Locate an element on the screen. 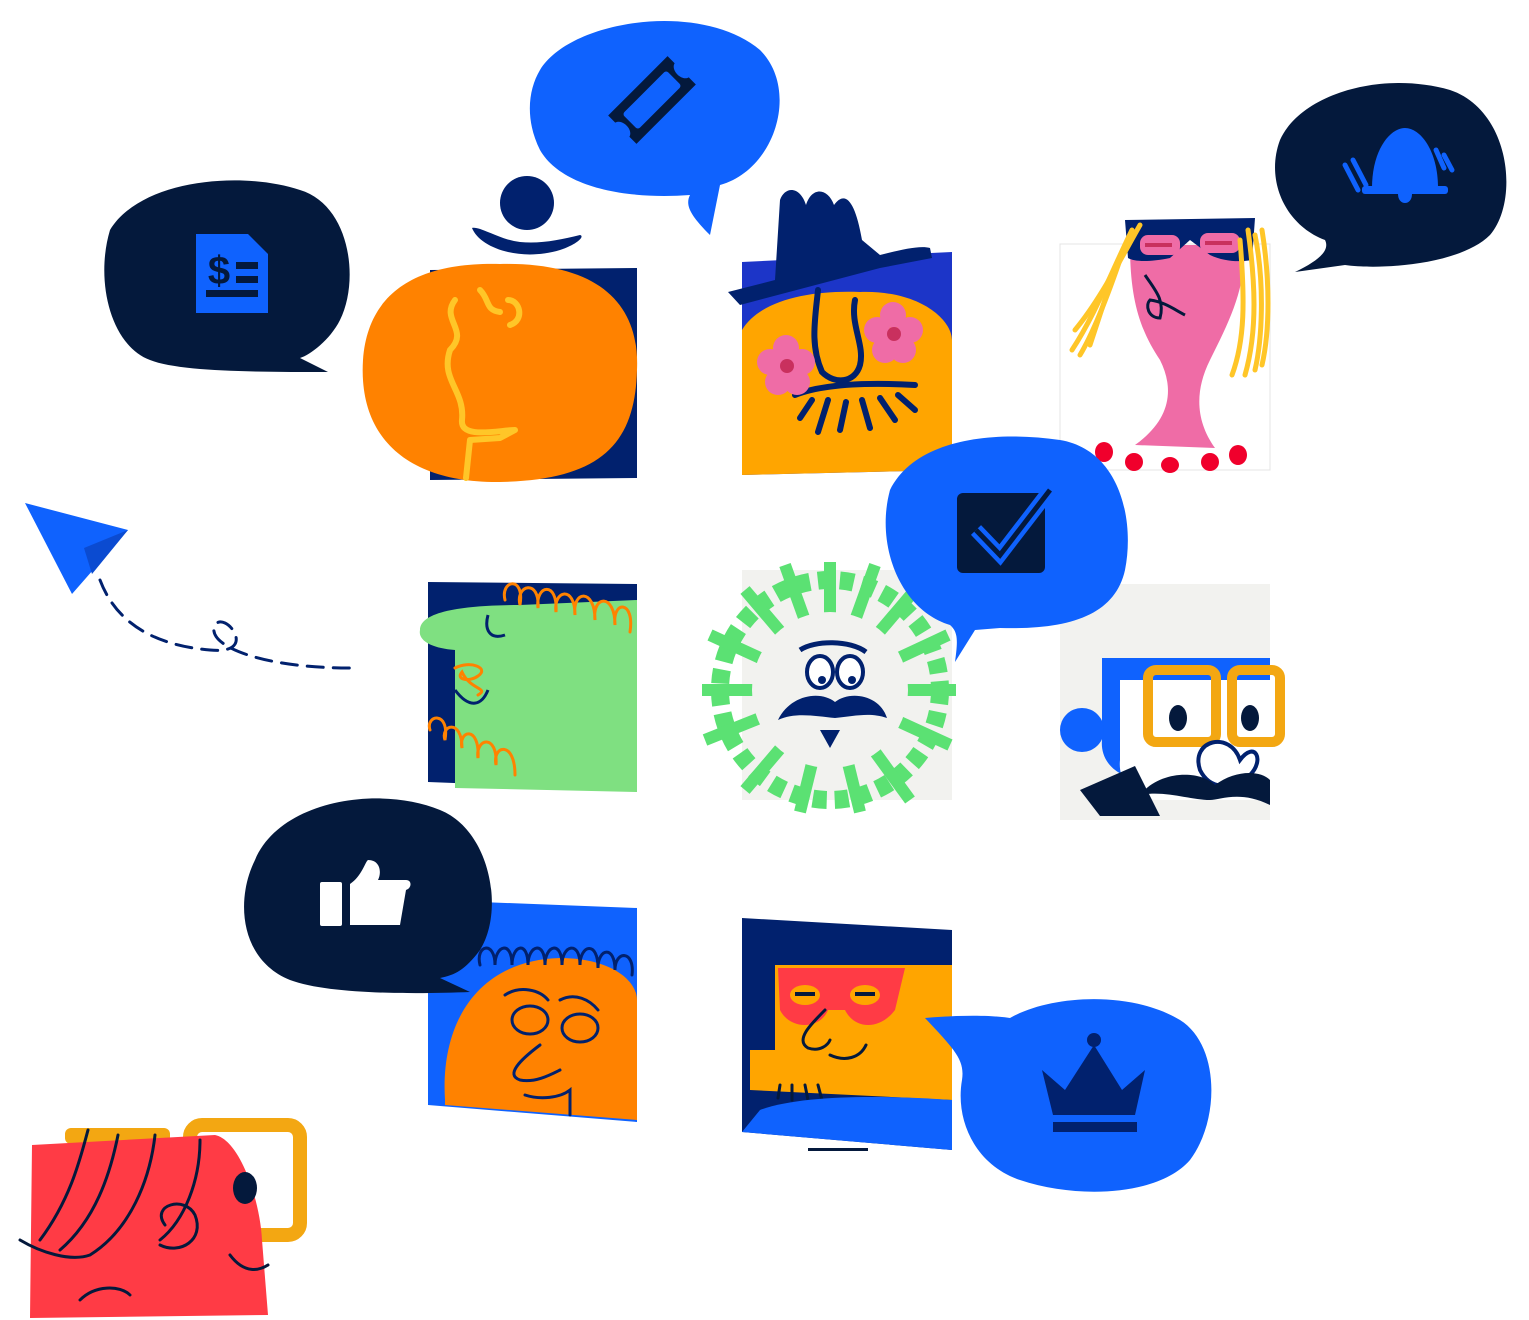  character-cowboy-man is located at coordinates (840, 332).